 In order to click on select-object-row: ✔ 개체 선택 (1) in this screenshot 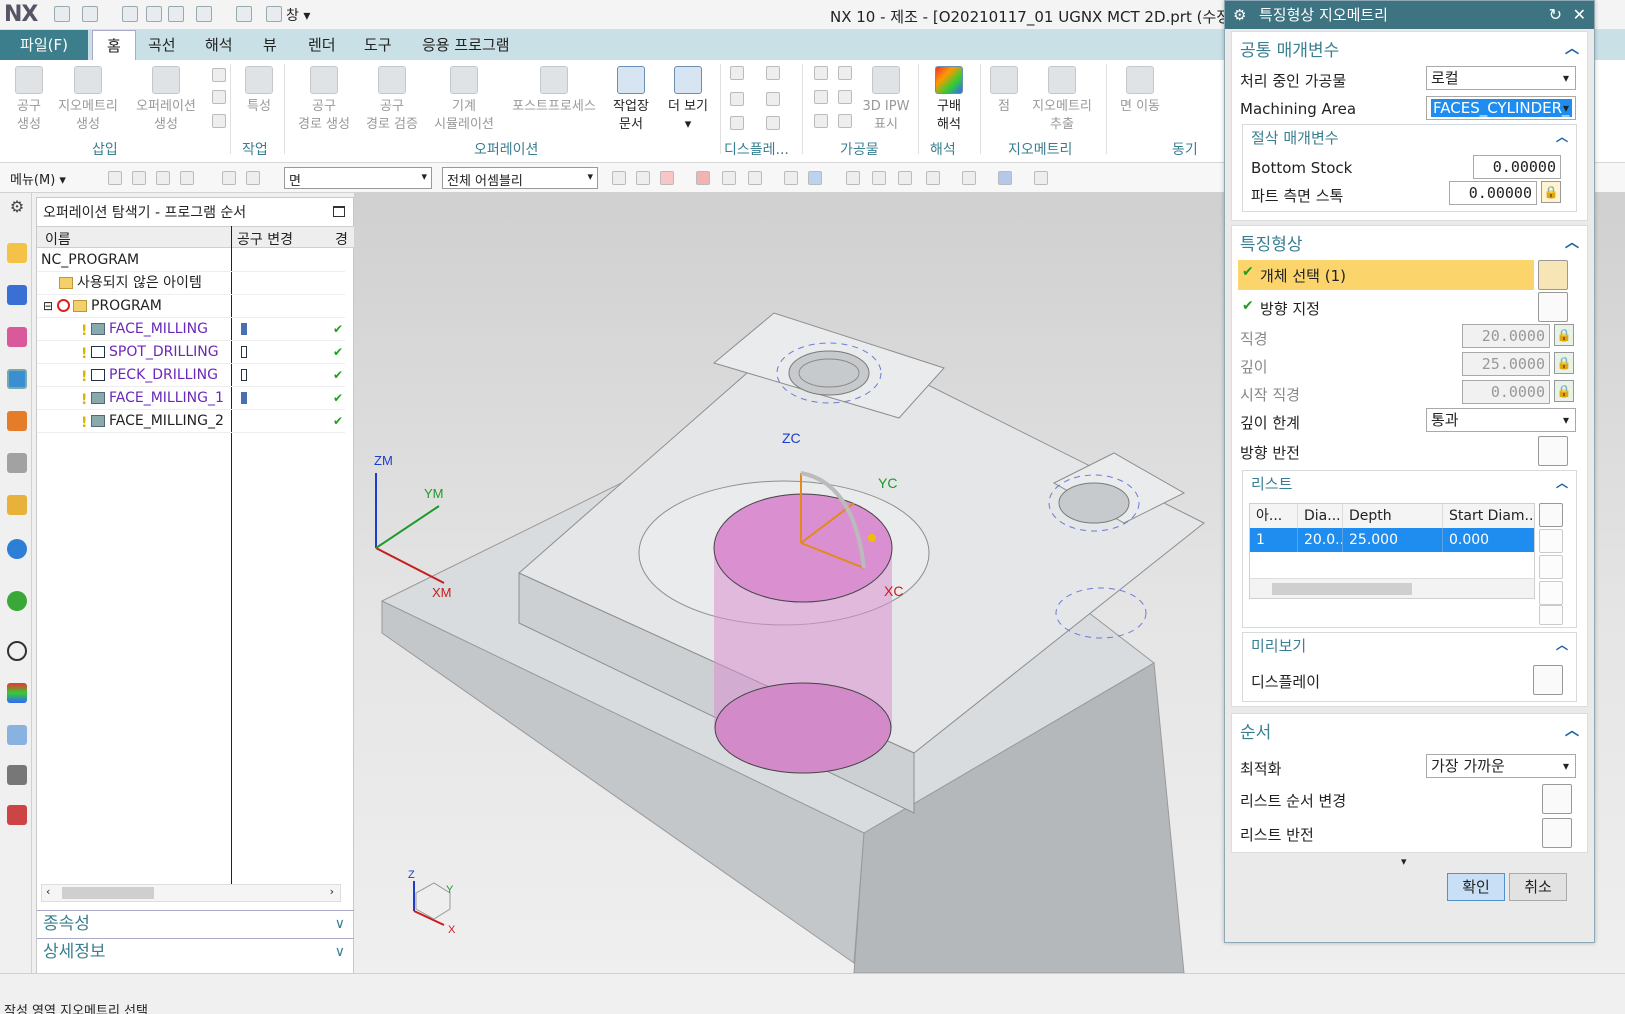, I will do `click(1386, 275)`.